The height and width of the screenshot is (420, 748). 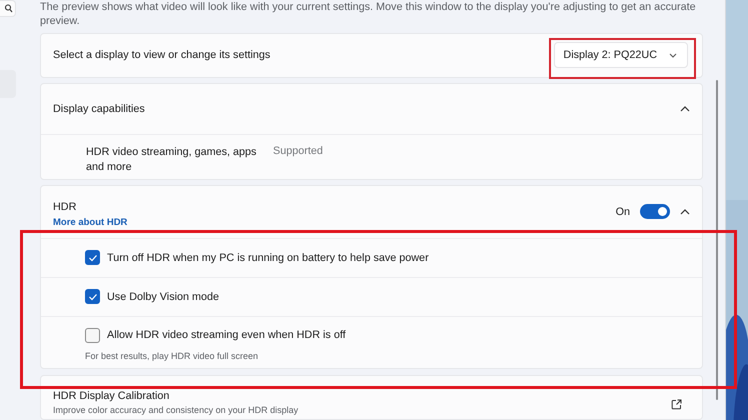 What do you see at coordinates (621, 55) in the screenshot?
I see `display-dropdown: Display 2: PQ22UC` at bounding box center [621, 55].